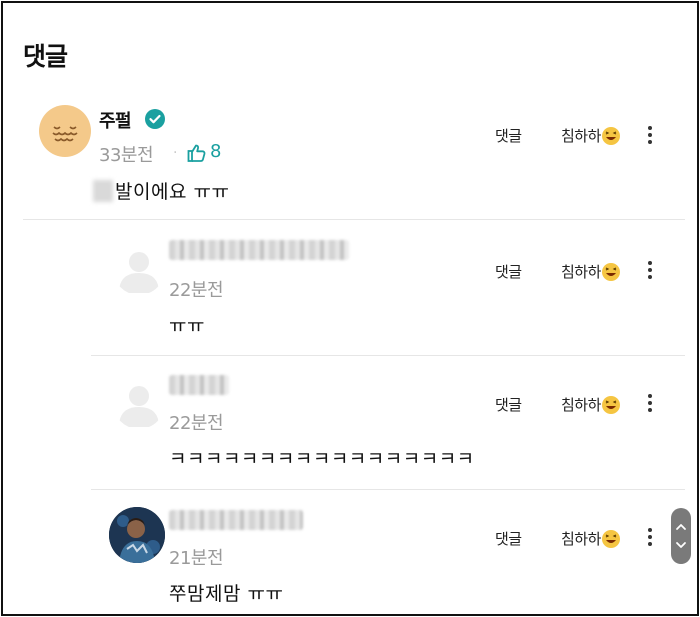 Image resolution: width=700 pixels, height=617 pixels. Describe the element at coordinates (197, 153) in the screenshot. I see `thumbs-up-icon` at that location.